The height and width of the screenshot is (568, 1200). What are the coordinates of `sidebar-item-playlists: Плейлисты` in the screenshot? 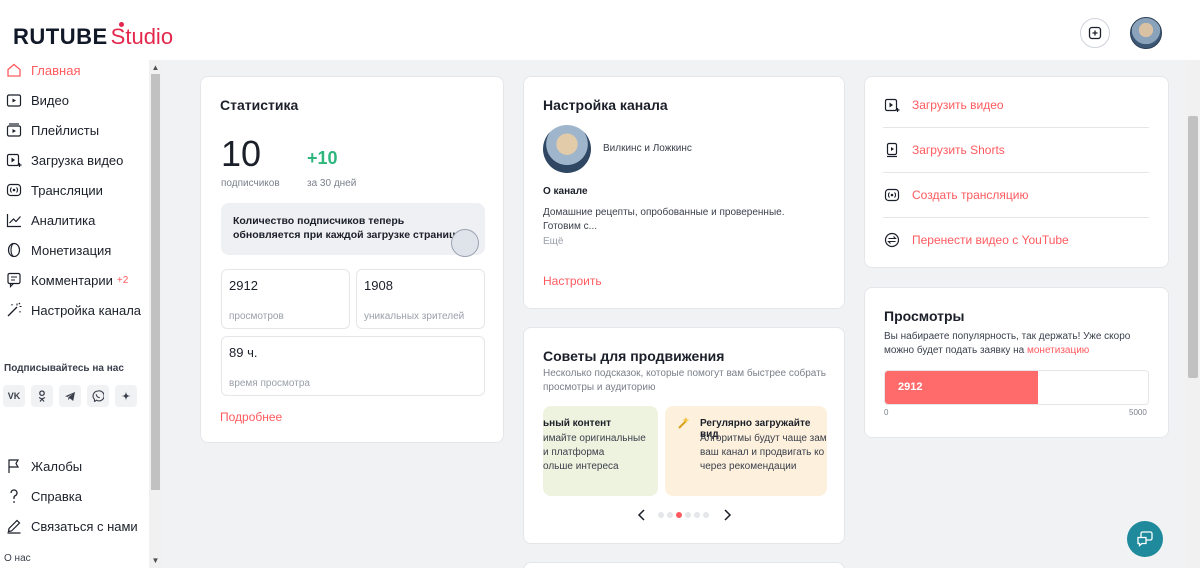 It's located at (74, 130).